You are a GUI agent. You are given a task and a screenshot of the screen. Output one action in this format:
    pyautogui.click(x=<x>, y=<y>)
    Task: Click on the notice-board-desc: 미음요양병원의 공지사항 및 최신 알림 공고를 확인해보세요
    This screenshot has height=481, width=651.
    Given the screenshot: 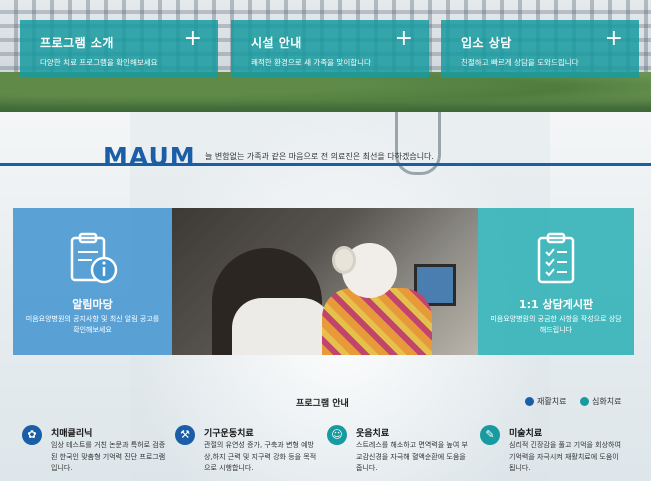 What is the action you would take?
    pyautogui.click(x=92, y=324)
    